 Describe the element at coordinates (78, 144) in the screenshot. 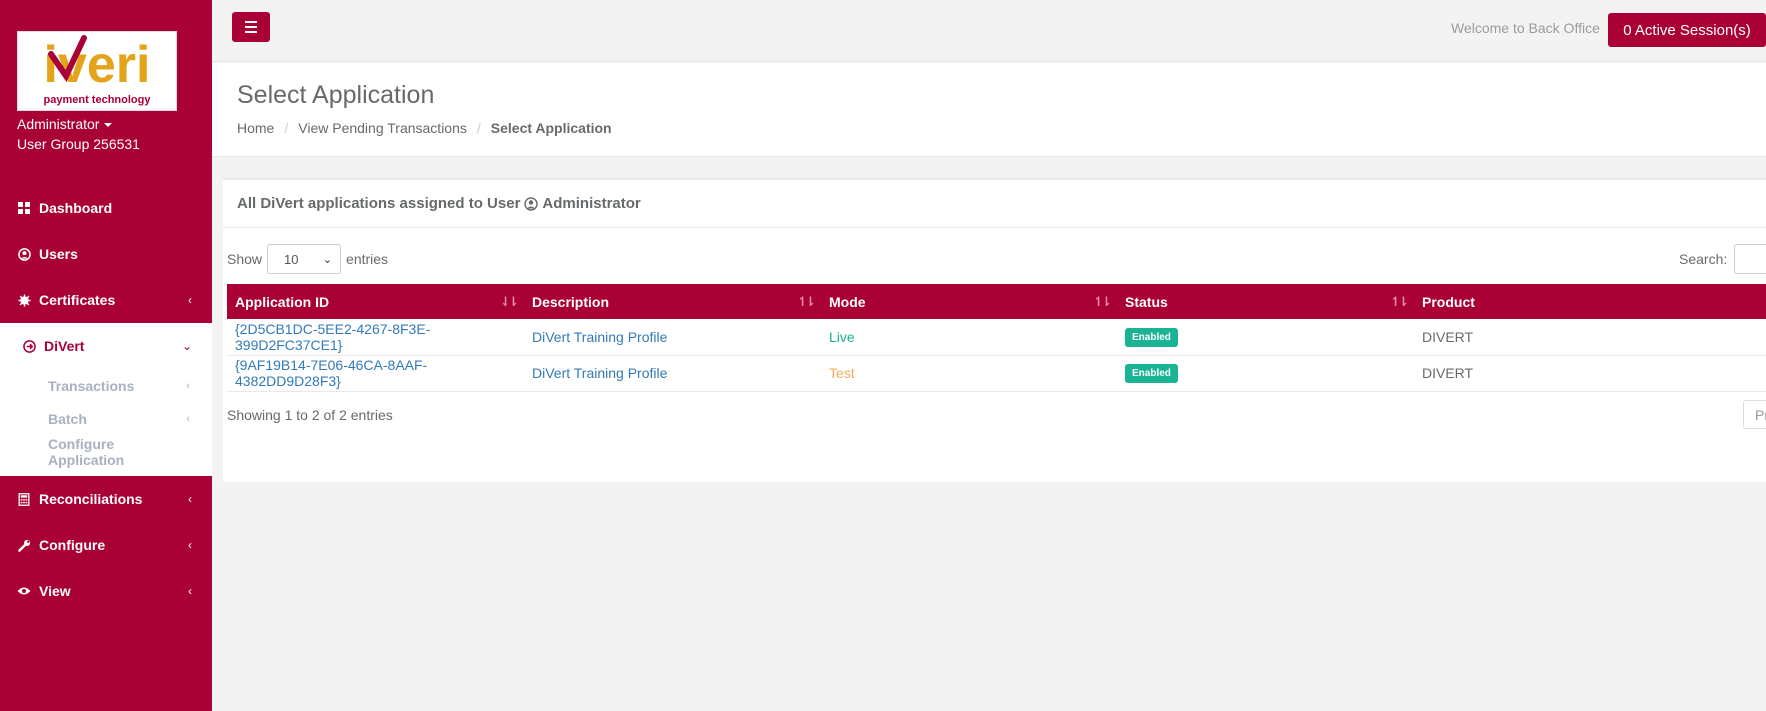

I see `user-group: User Group 256531` at that location.